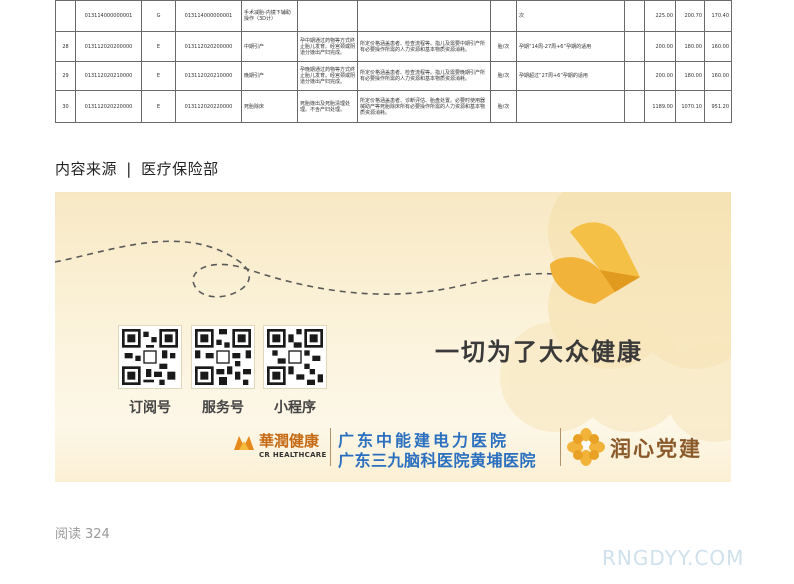  Describe the element at coordinates (137, 168) in the screenshot. I see `content-source: 内容来源 | 医疗保险部` at that location.